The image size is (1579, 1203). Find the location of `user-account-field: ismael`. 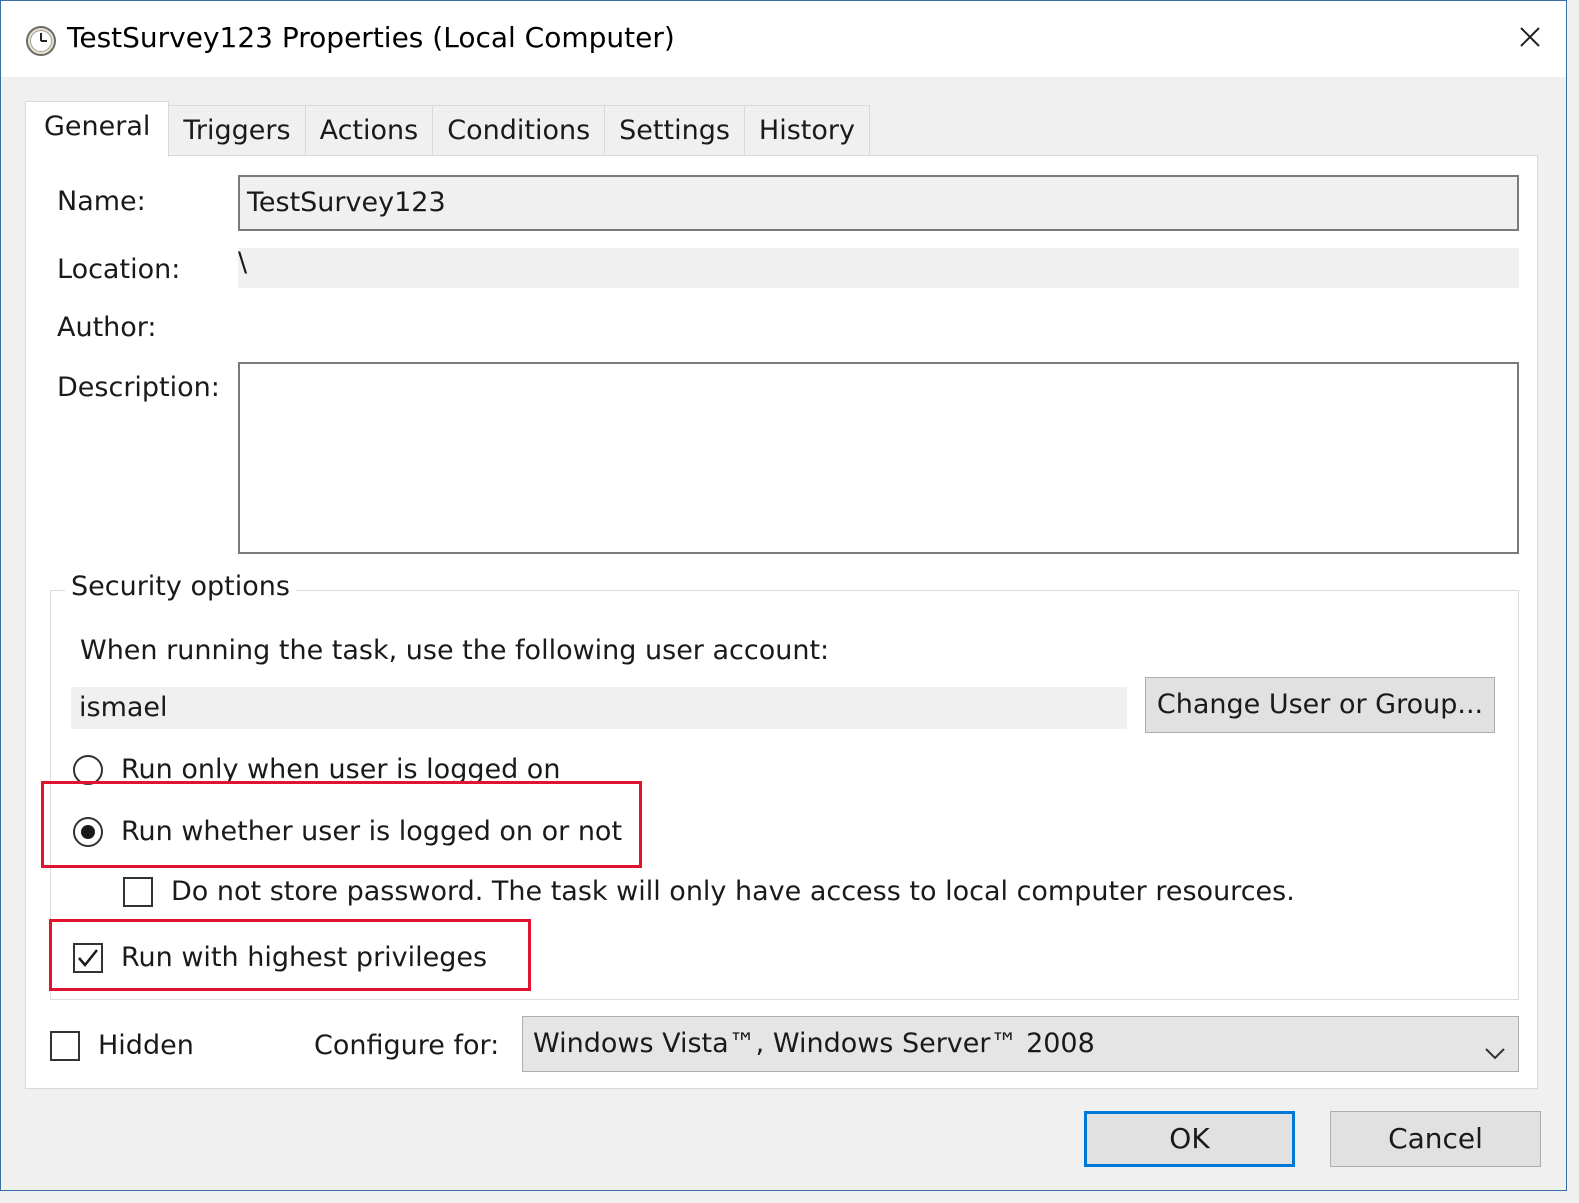

user-account-field: ismael is located at coordinates (599, 708).